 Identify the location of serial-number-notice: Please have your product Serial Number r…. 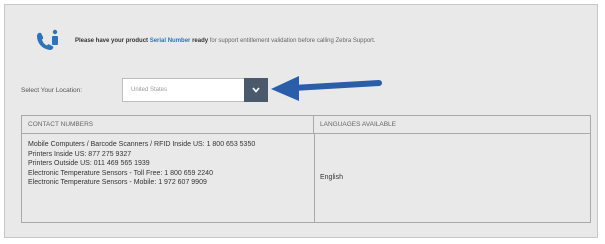
(204, 41).